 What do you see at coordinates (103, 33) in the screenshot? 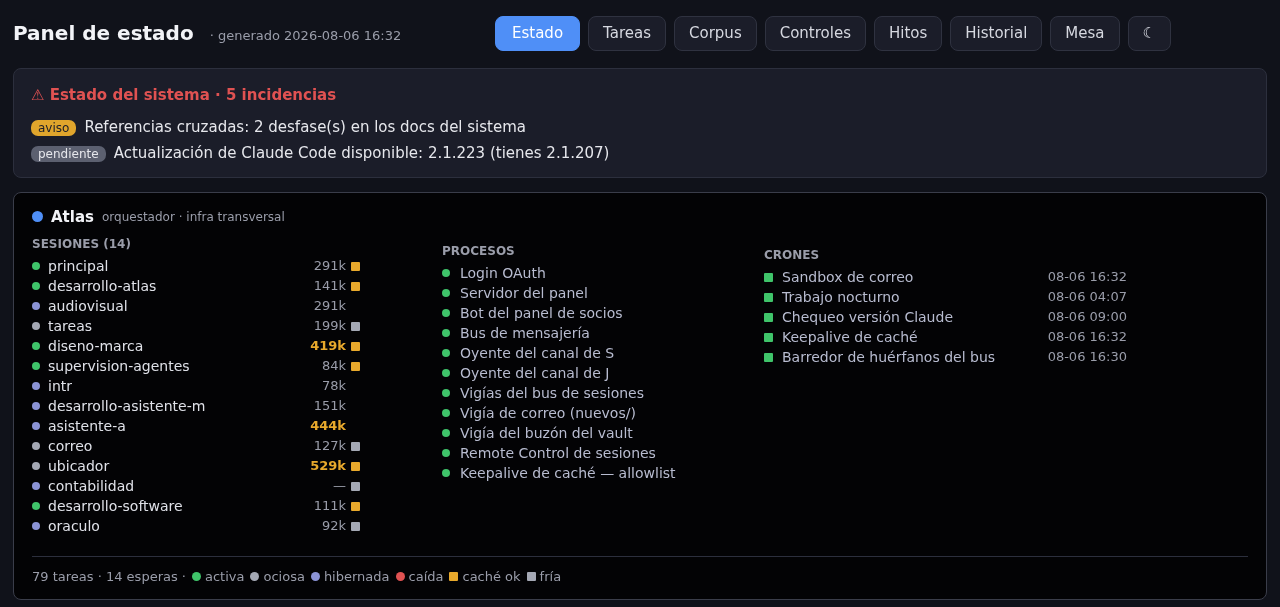
I see `page-title: Panel de estado` at bounding box center [103, 33].